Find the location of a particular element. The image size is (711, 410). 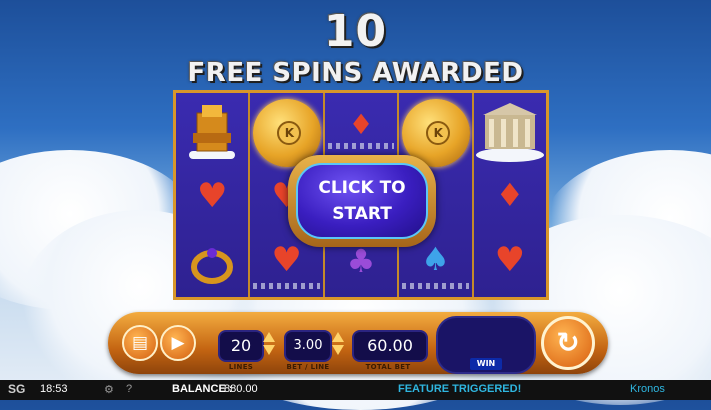

total-bet-value: 60.00 is located at coordinates (390, 346).